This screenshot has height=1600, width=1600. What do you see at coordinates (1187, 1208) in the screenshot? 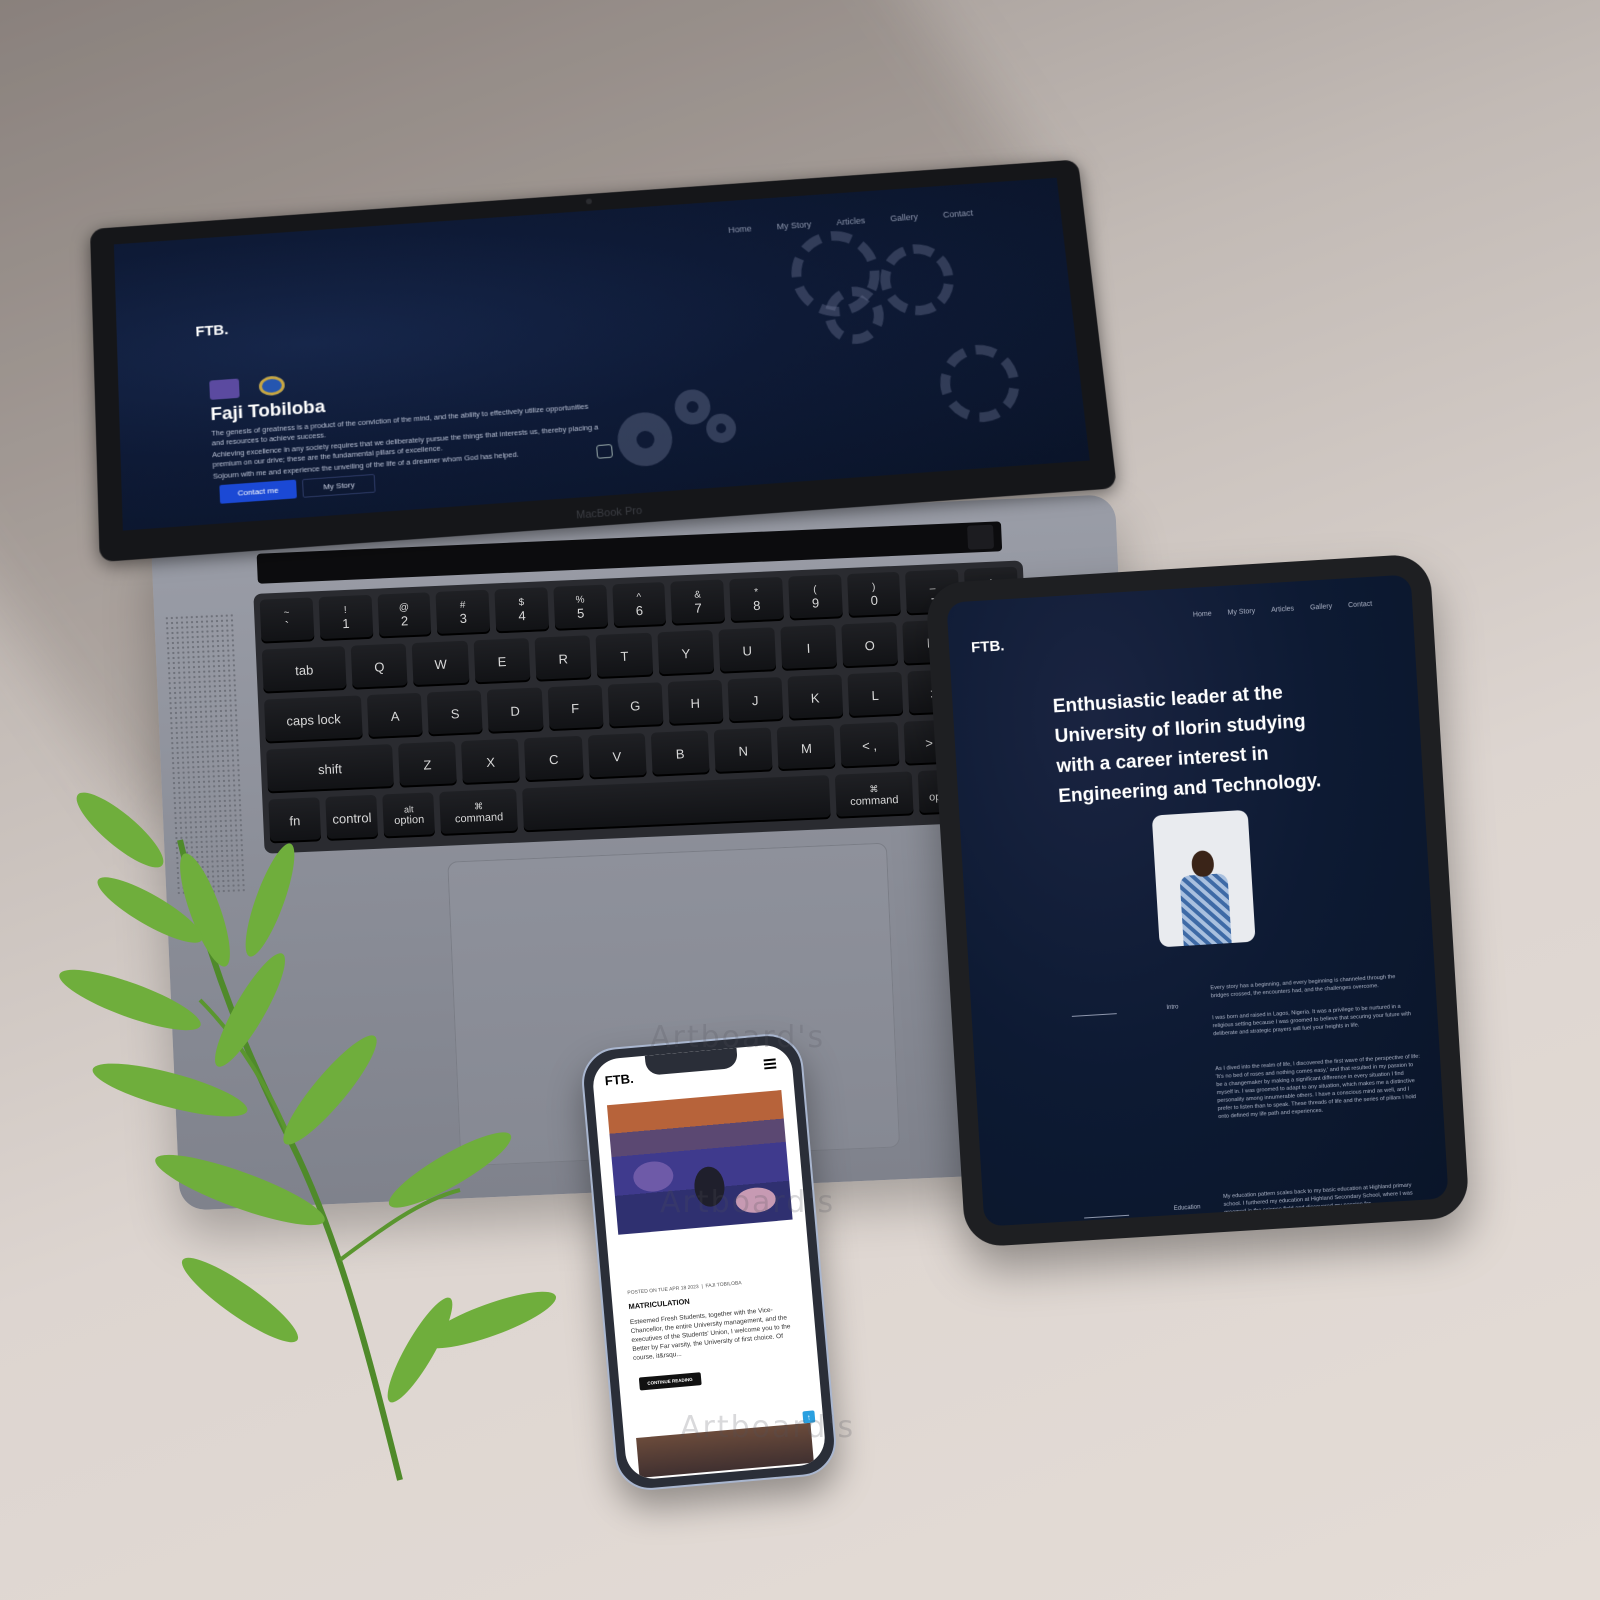
I see `education-label: Education` at bounding box center [1187, 1208].